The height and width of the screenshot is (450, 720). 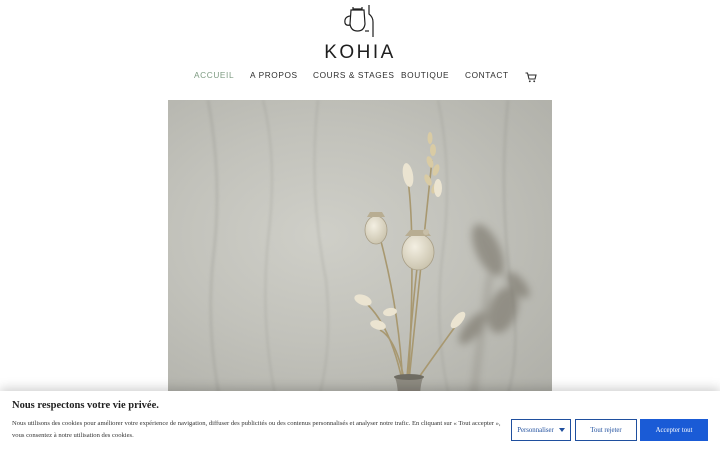 What do you see at coordinates (360, 52) in the screenshot?
I see `brand-name: KOHIA` at bounding box center [360, 52].